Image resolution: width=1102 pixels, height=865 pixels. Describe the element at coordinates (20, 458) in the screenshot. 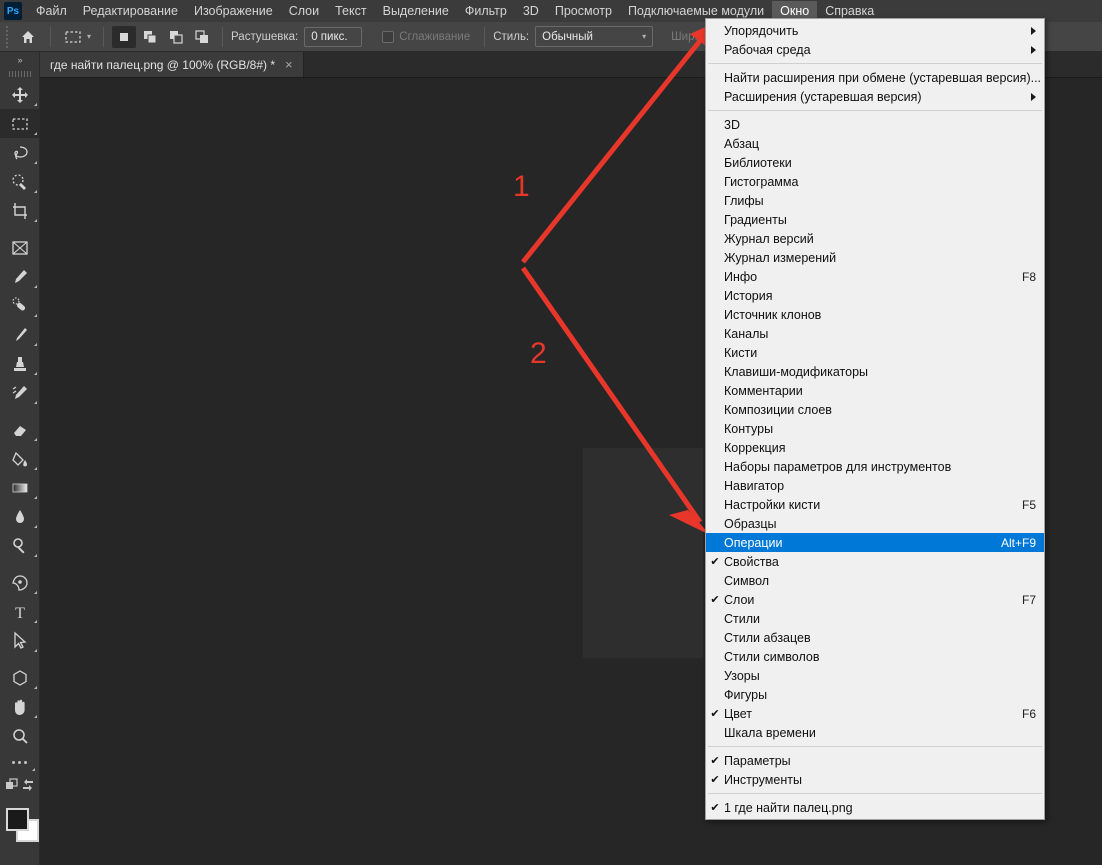

I see `gradient-tool` at that location.